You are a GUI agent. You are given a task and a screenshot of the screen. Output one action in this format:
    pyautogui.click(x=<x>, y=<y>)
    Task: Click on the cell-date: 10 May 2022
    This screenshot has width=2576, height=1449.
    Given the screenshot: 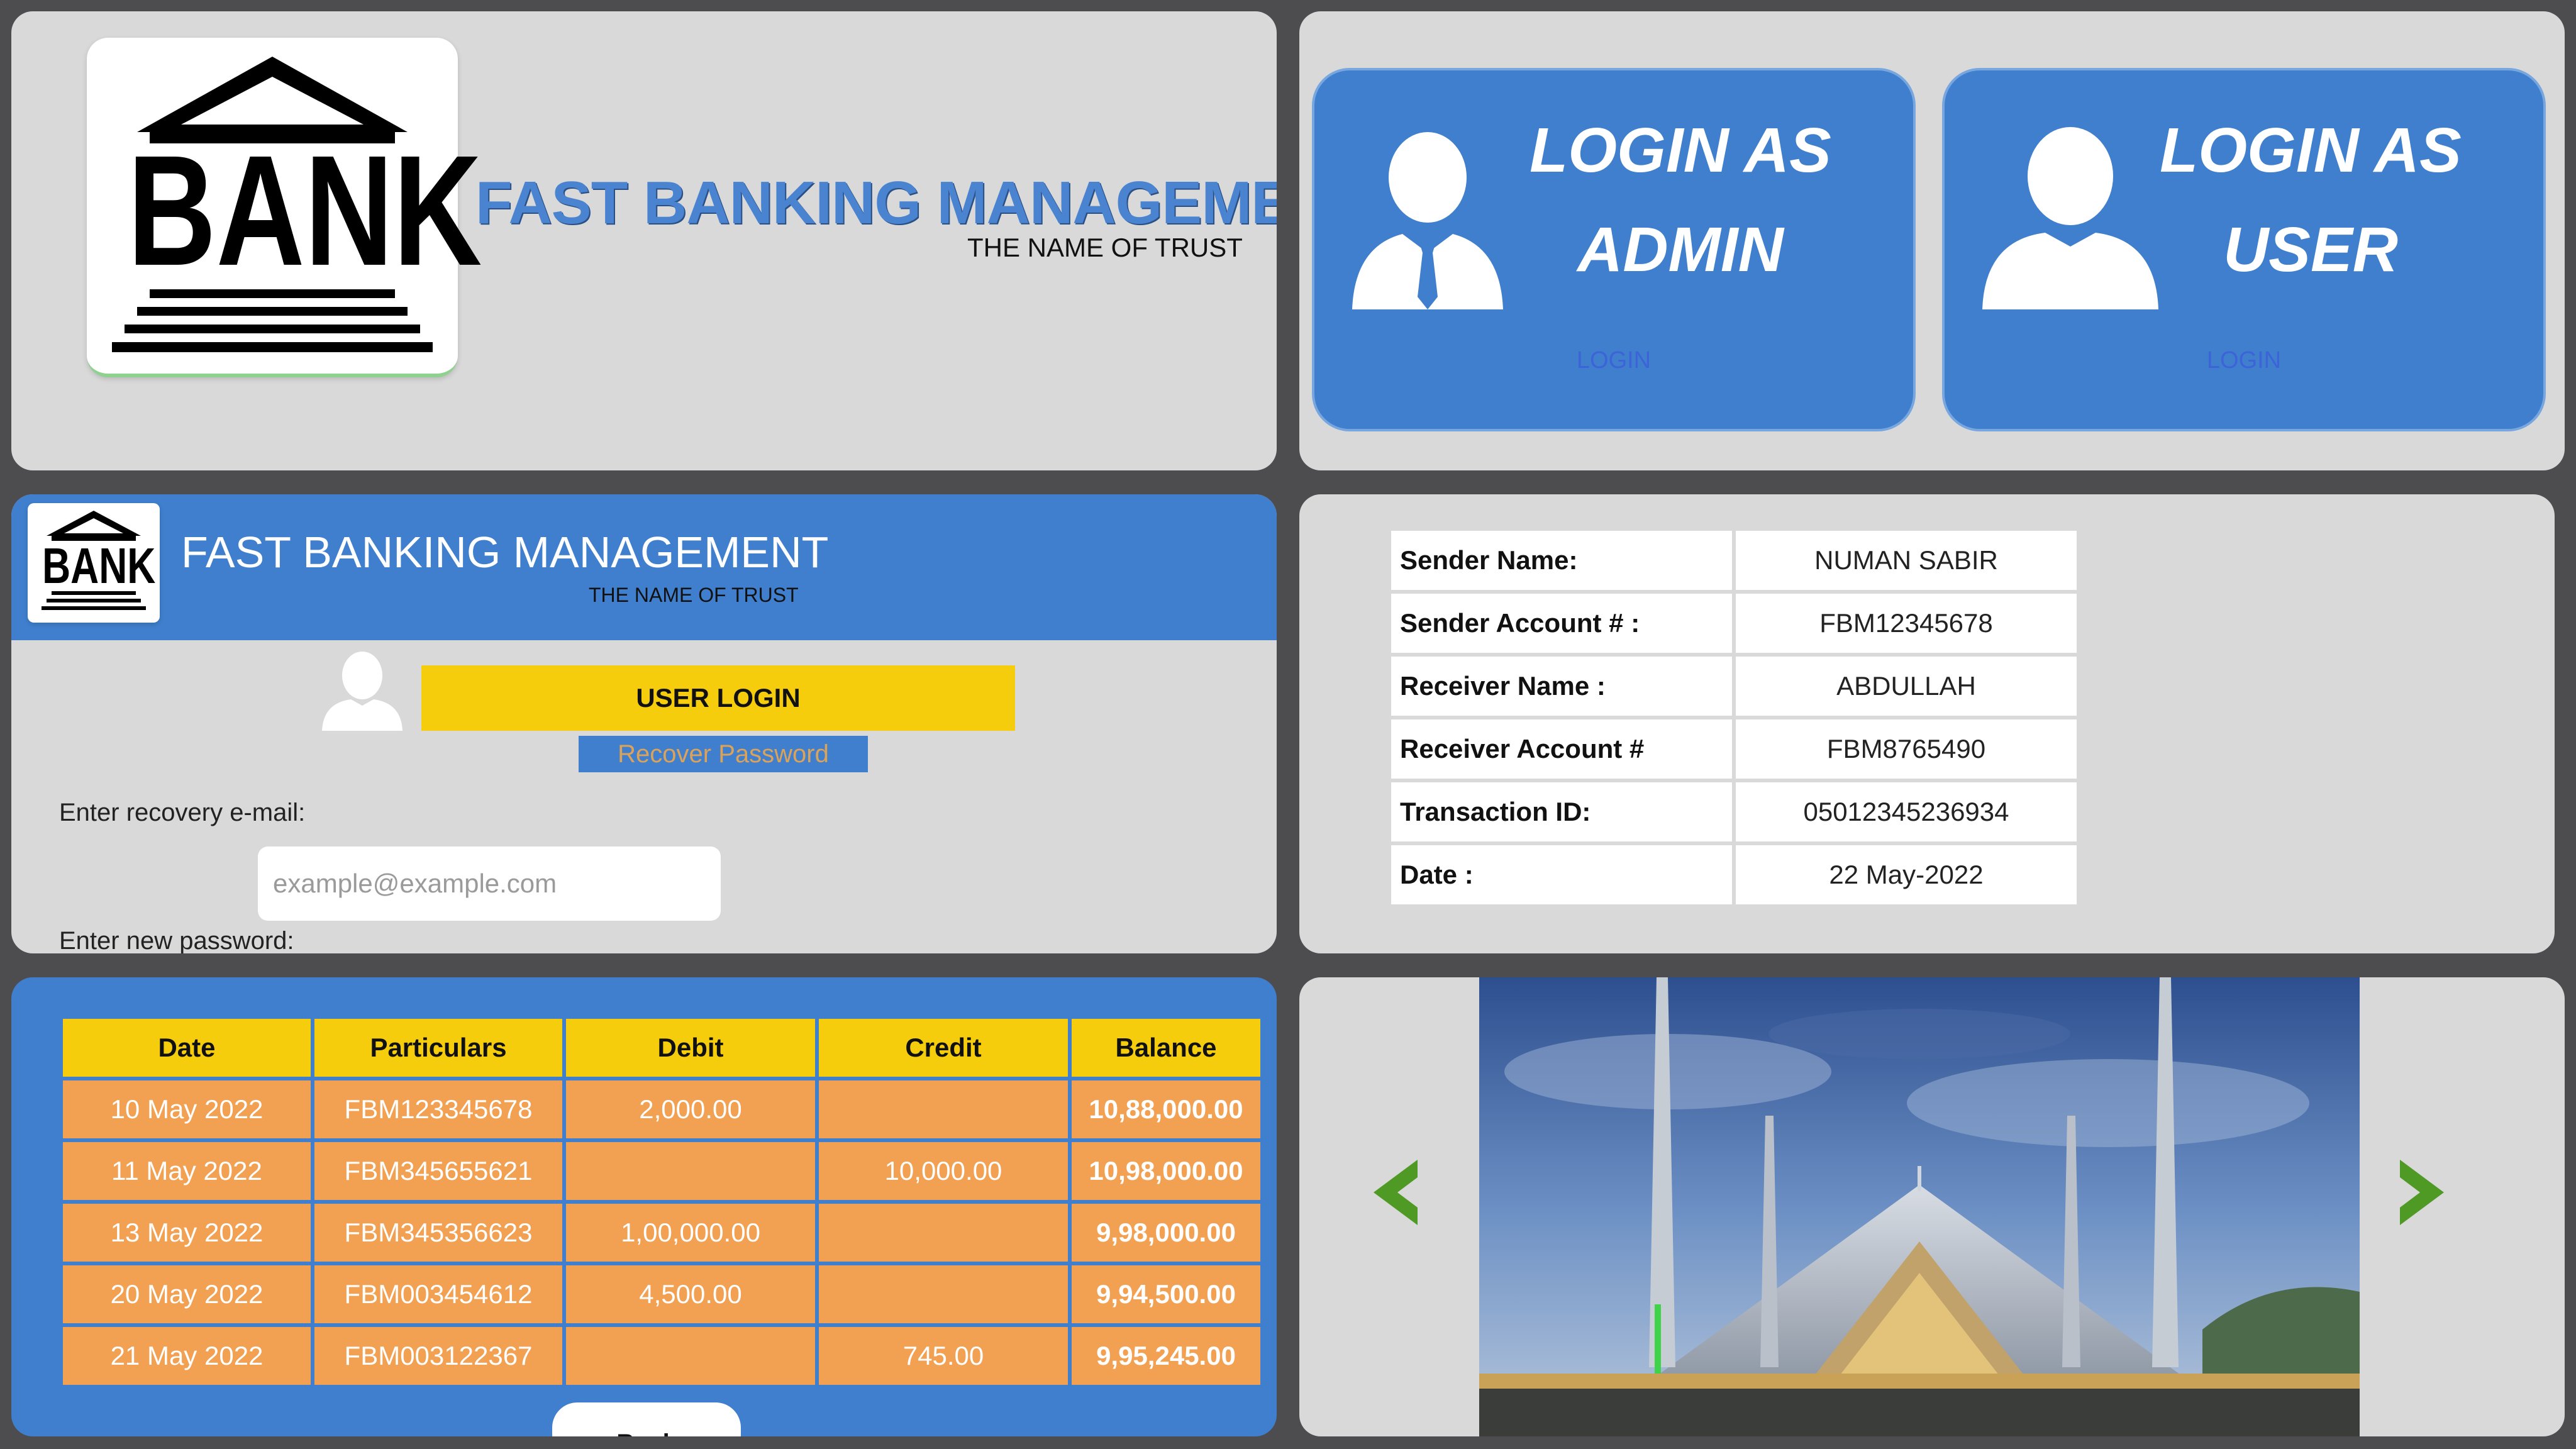 What is the action you would take?
    pyautogui.click(x=187, y=1109)
    